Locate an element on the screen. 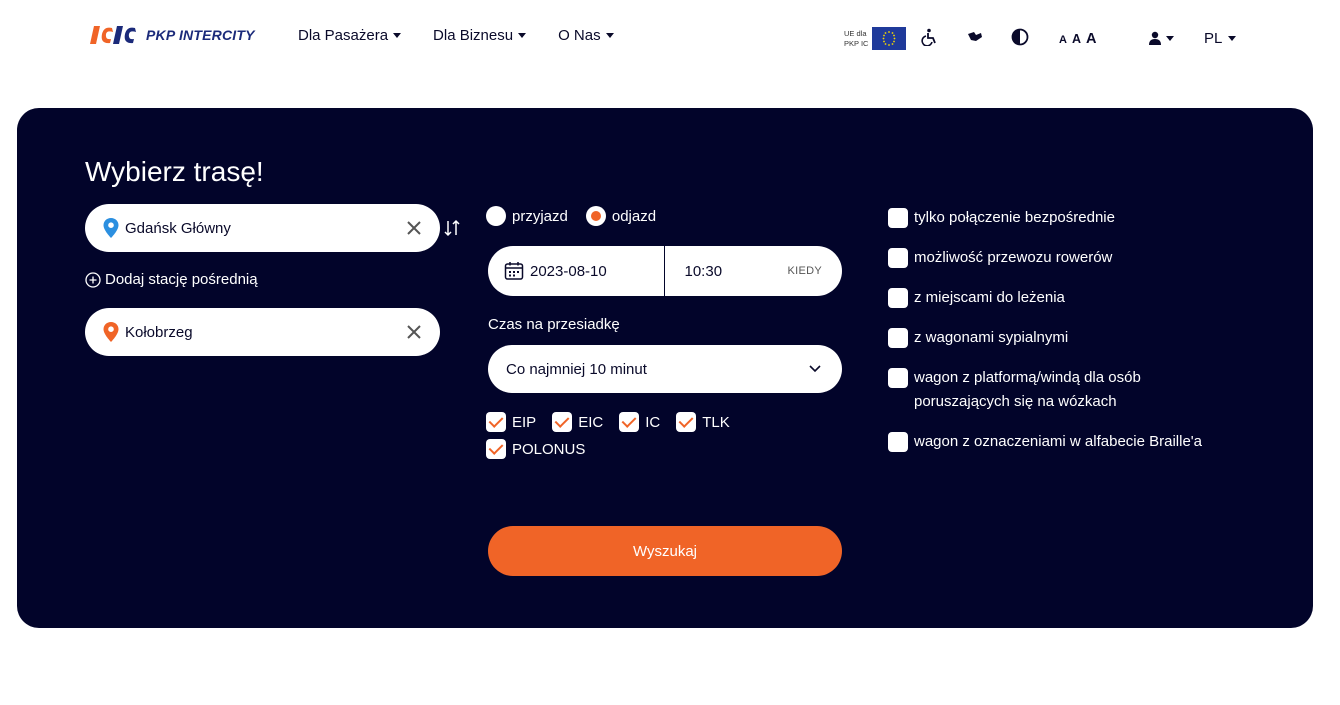 This screenshot has height=705, width=1340. radio-departure-label: odjazd is located at coordinates (634, 216).